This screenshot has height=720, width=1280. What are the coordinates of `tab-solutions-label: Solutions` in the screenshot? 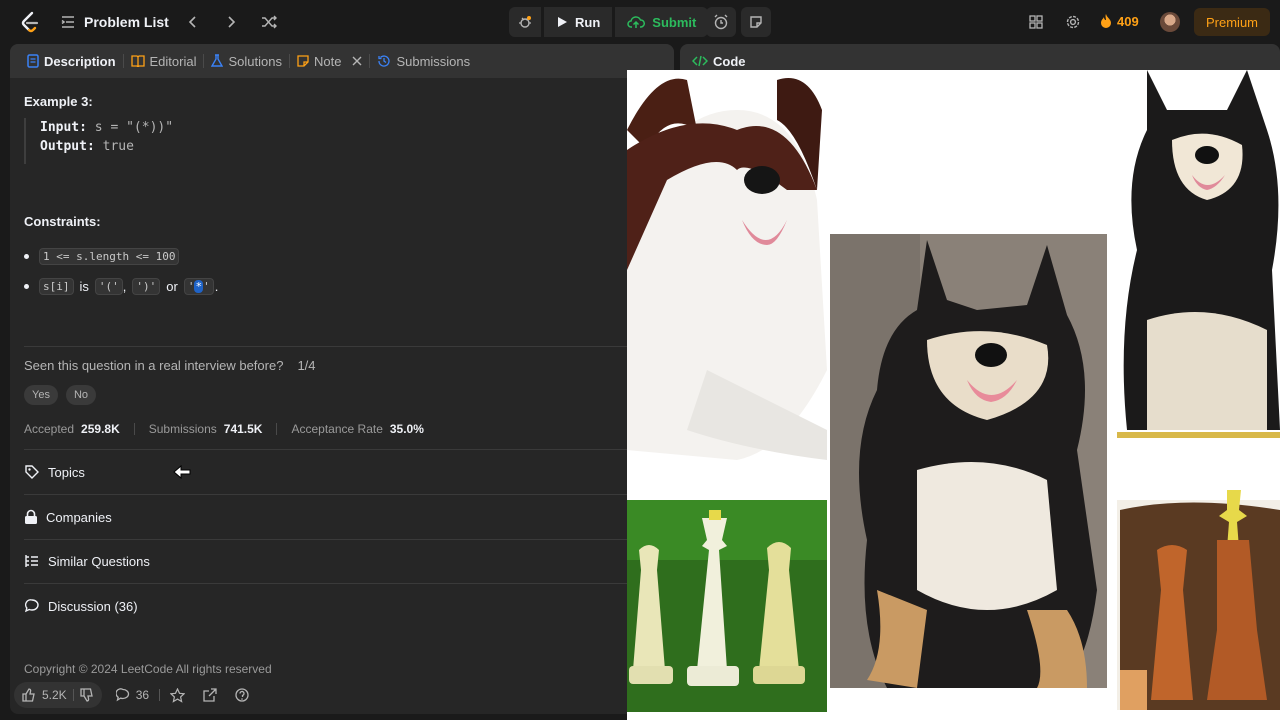 It's located at (255, 61).